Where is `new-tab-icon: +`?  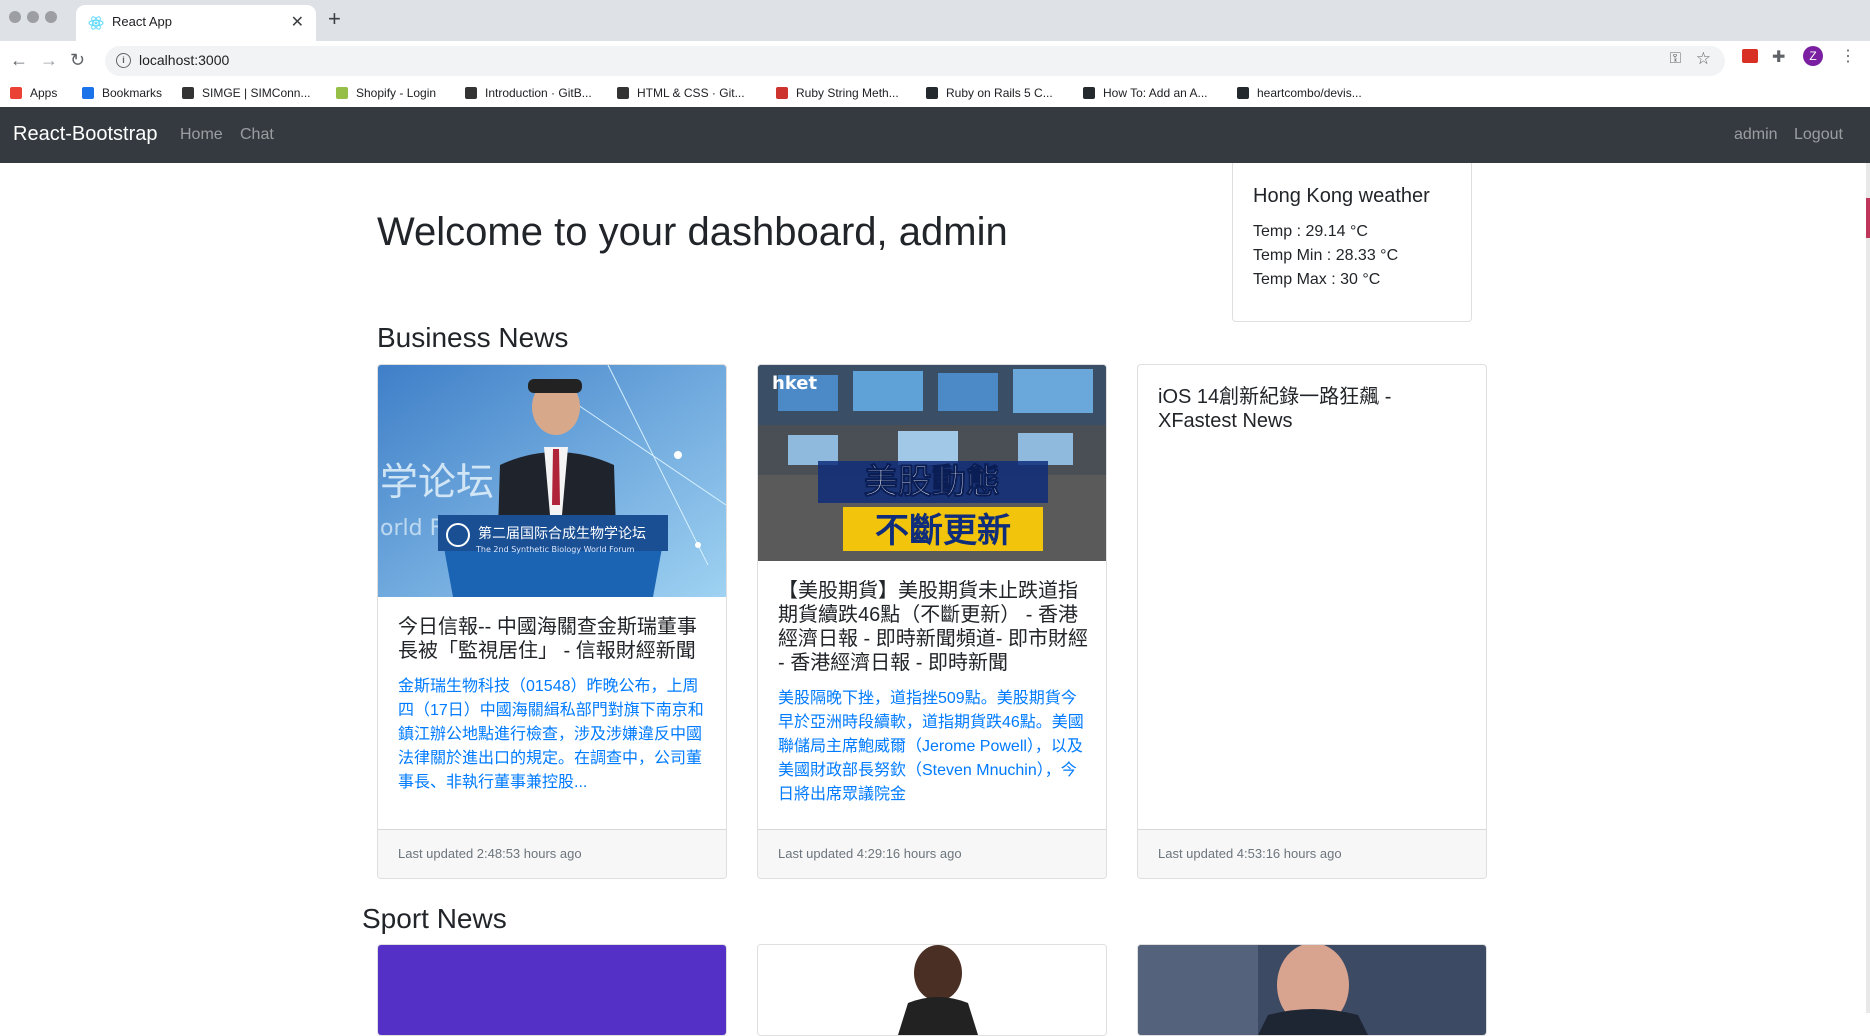 new-tab-icon: + is located at coordinates (334, 19).